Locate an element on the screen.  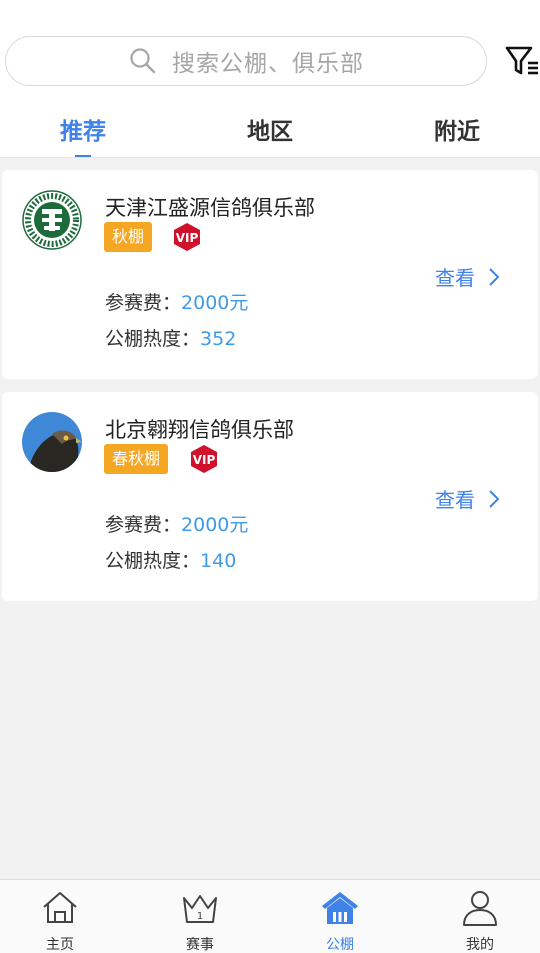
heat-row: 公棚热度：140 is located at coordinates (170, 559).